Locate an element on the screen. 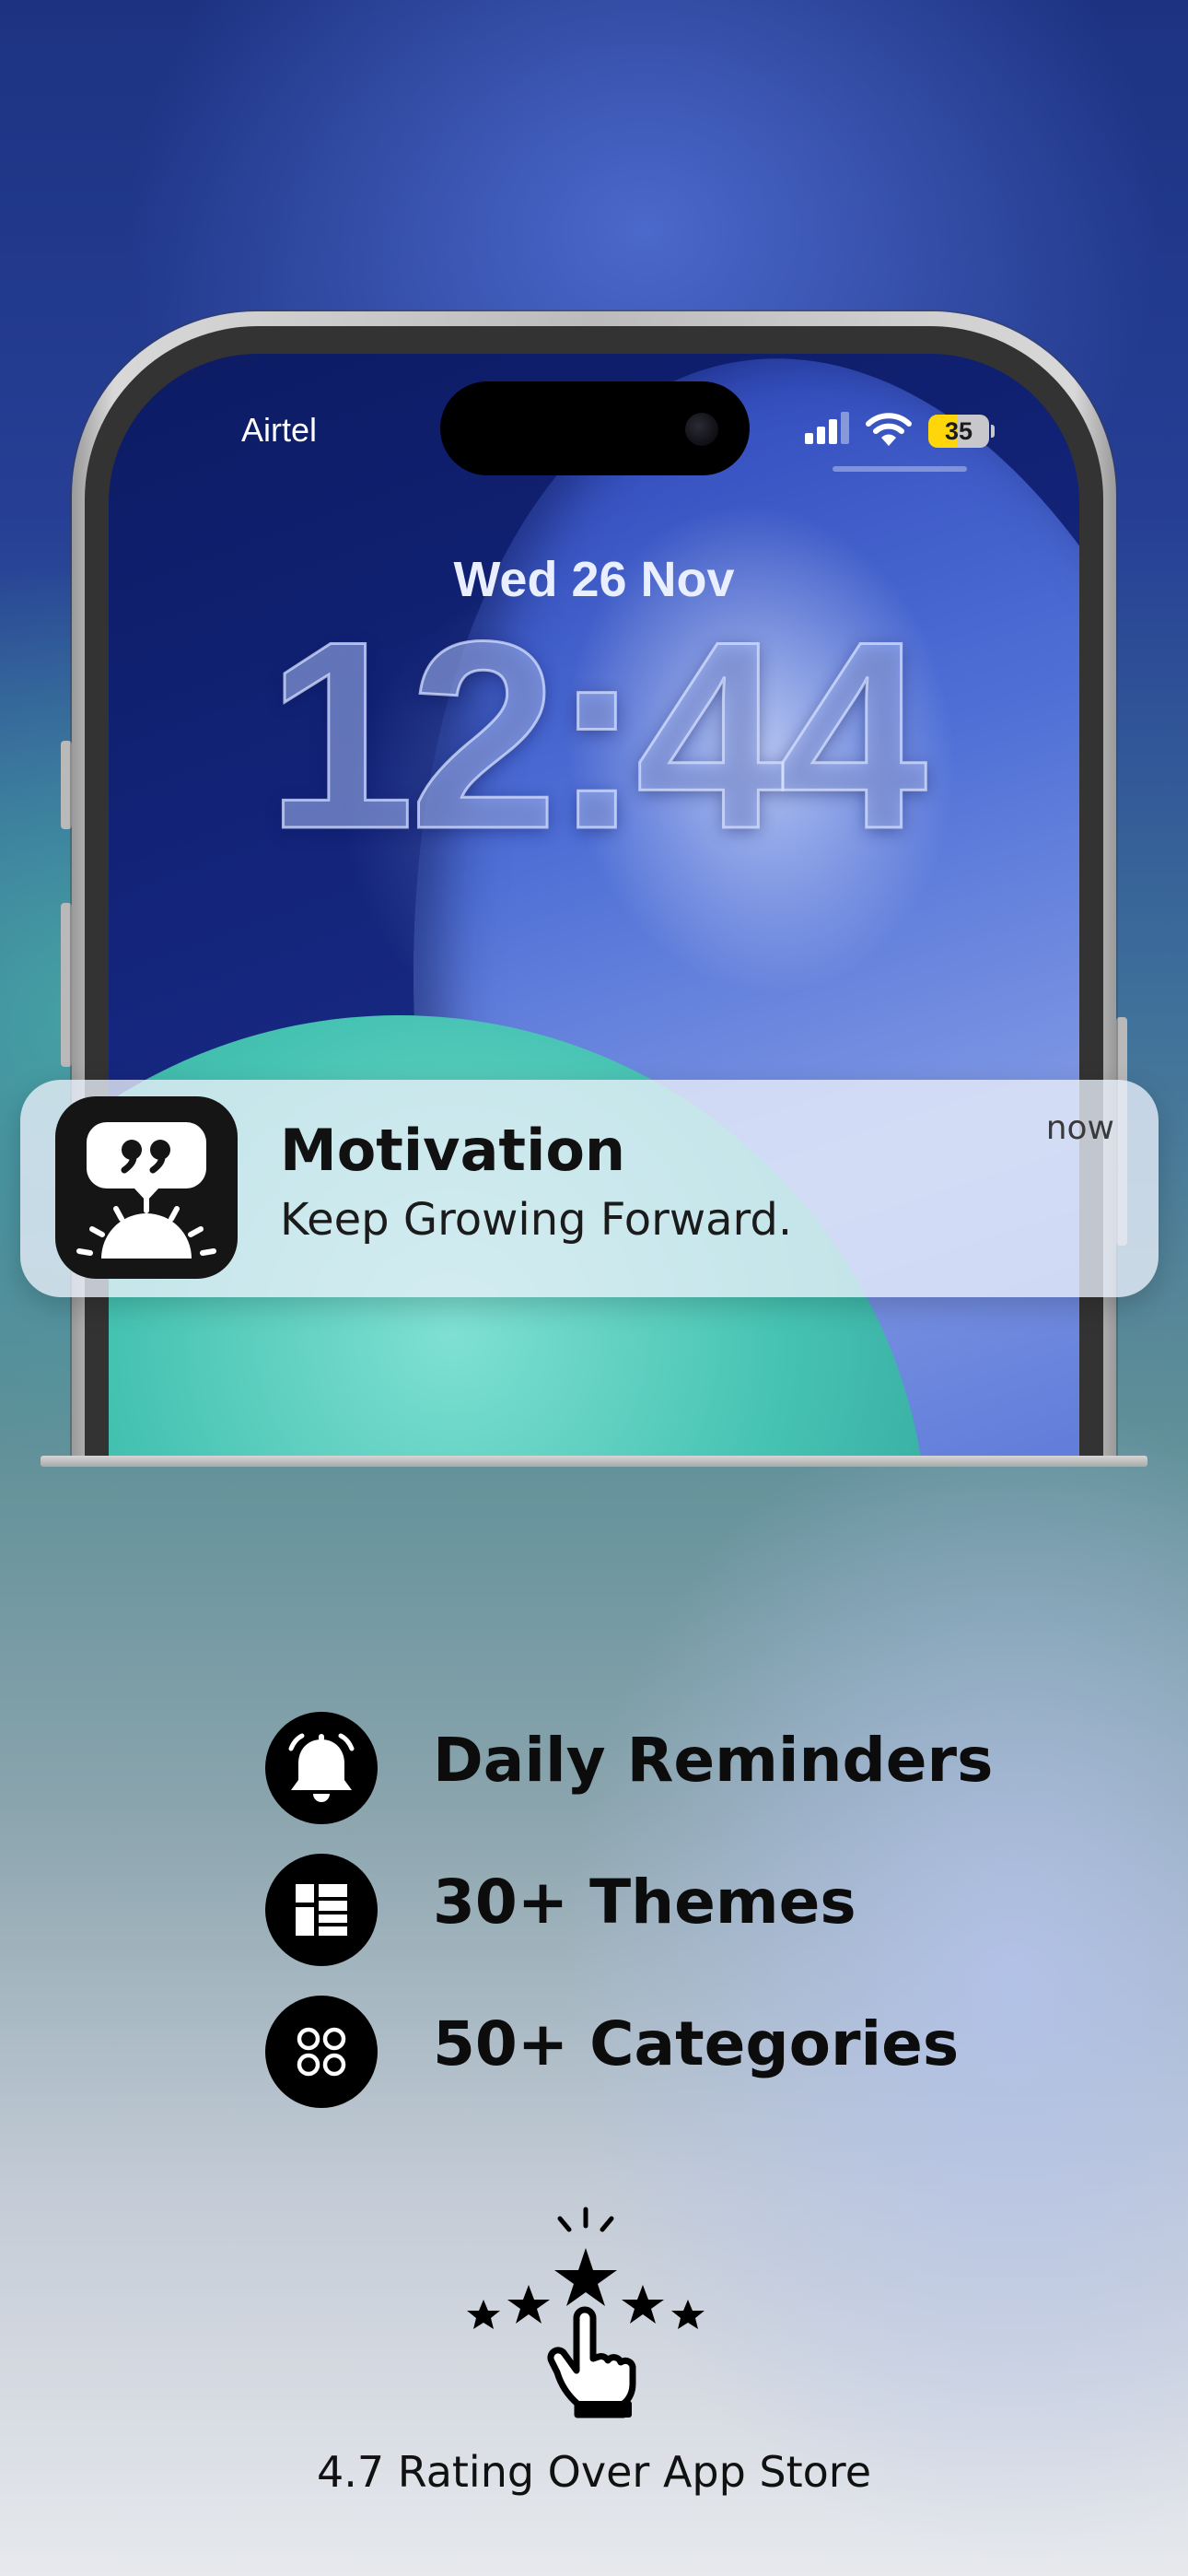 The height and width of the screenshot is (2576, 1188). themes-grid-icon is located at coordinates (321, 1910).